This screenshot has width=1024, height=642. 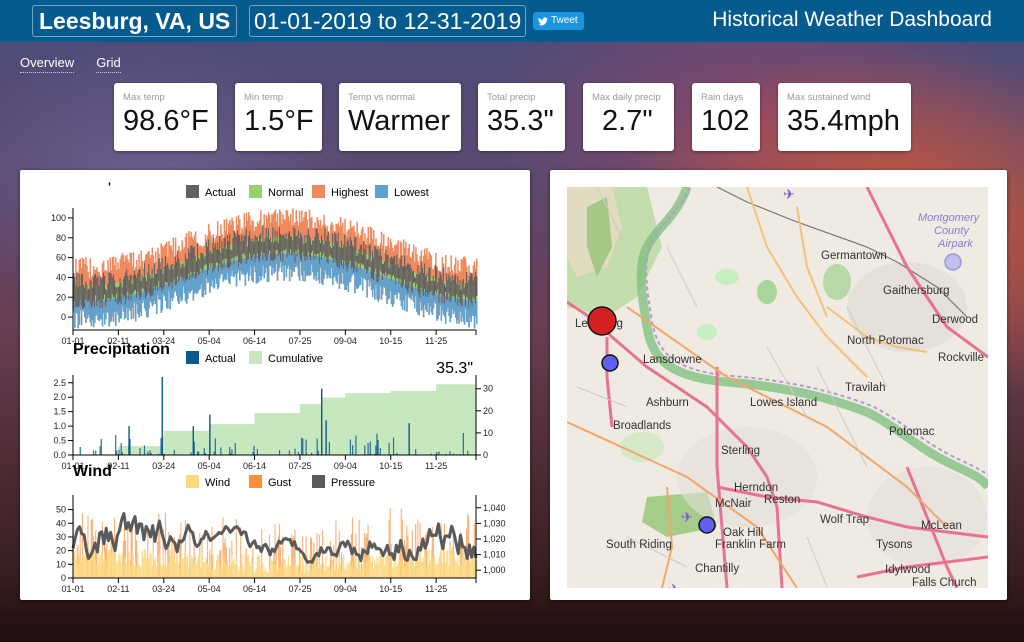 I want to click on legend-label-highest: Highest, so click(x=349, y=193).